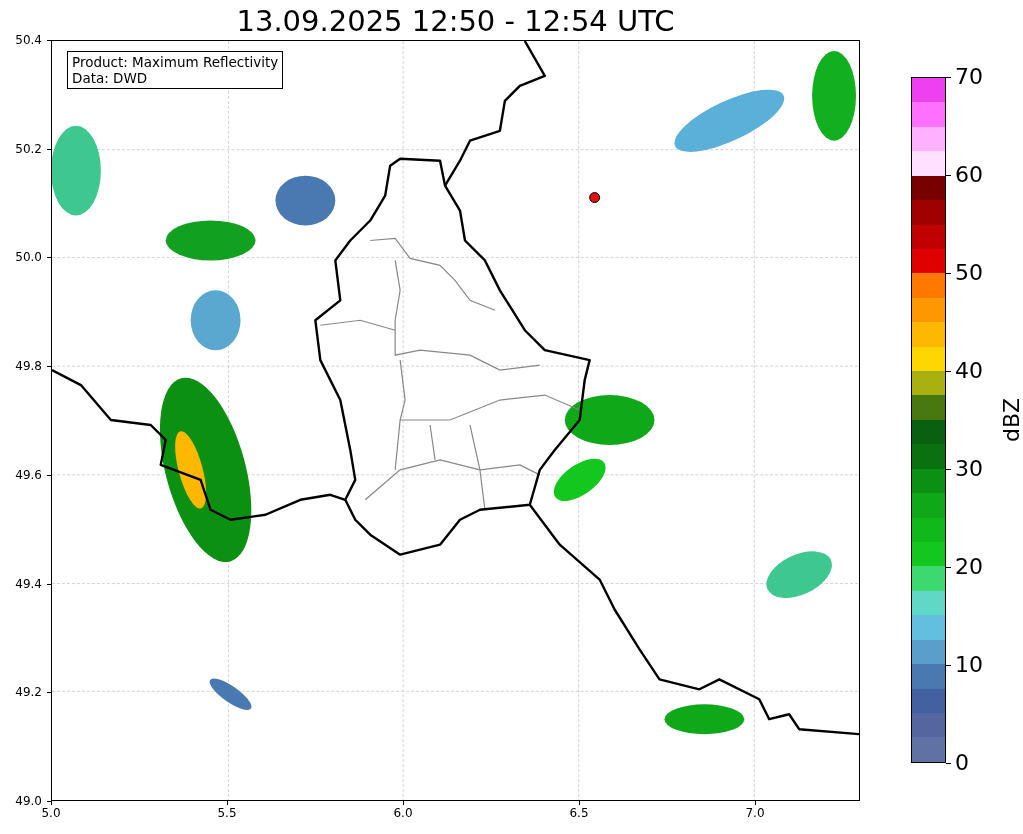  What do you see at coordinates (948, 763) in the screenshot?
I see `tick-mark` at bounding box center [948, 763].